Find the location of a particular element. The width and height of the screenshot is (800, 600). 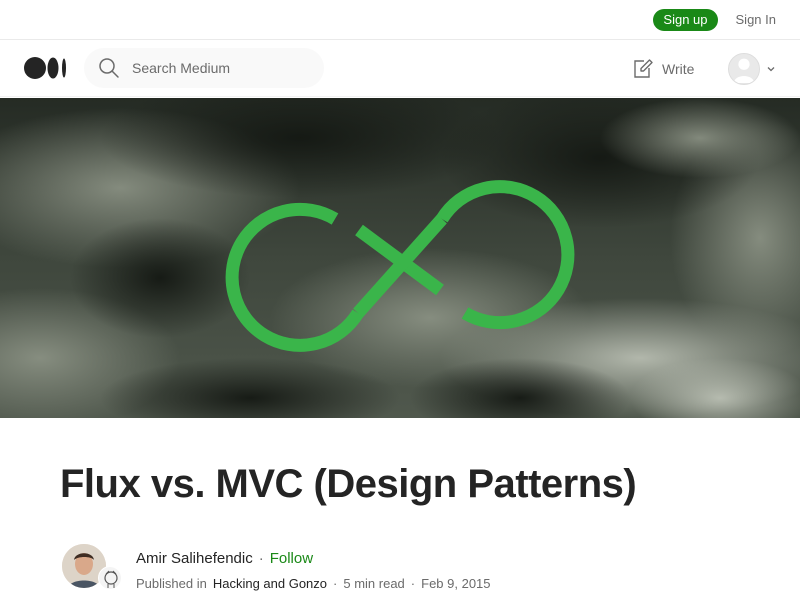

medium-logo-icon is located at coordinates (46, 68).